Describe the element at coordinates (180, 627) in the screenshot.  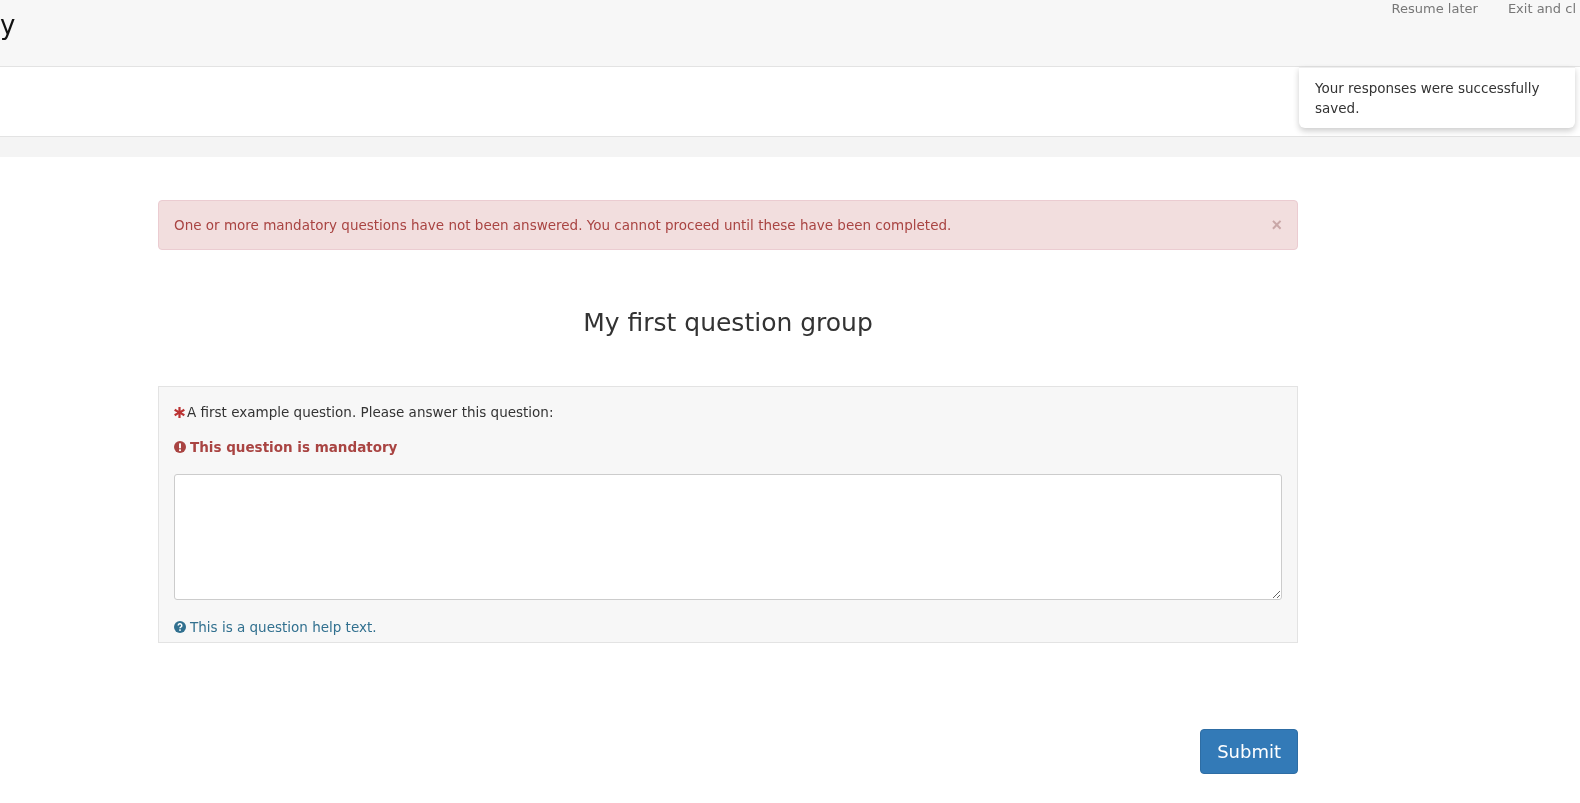
I see `question-circle-icon` at that location.